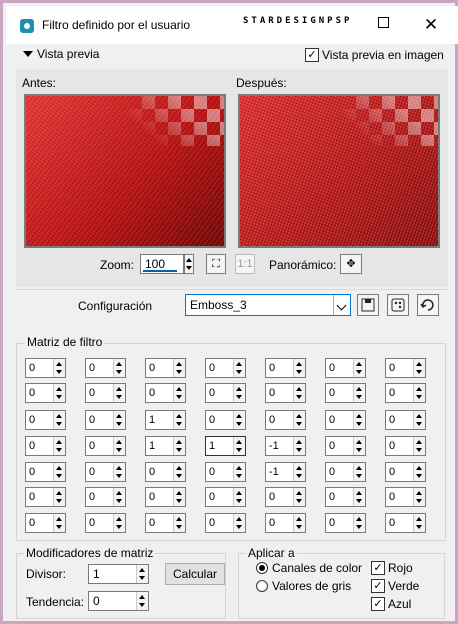  What do you see at coordinates (398, 305) in the screenshot?
I see `randomize-icon` at bounding box center [398, 305].